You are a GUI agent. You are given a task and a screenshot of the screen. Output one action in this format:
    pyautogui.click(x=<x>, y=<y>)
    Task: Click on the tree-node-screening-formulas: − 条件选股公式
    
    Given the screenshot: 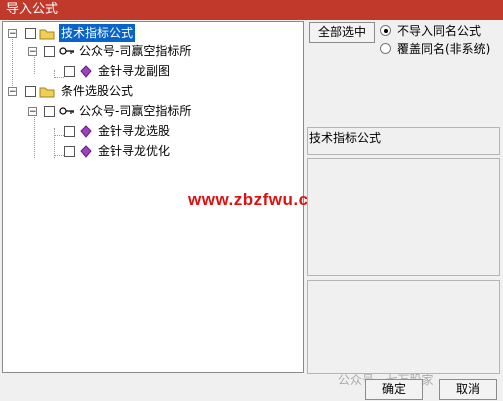 What is the action you would take?
    pyautogui.click(x=148, y=91)
    